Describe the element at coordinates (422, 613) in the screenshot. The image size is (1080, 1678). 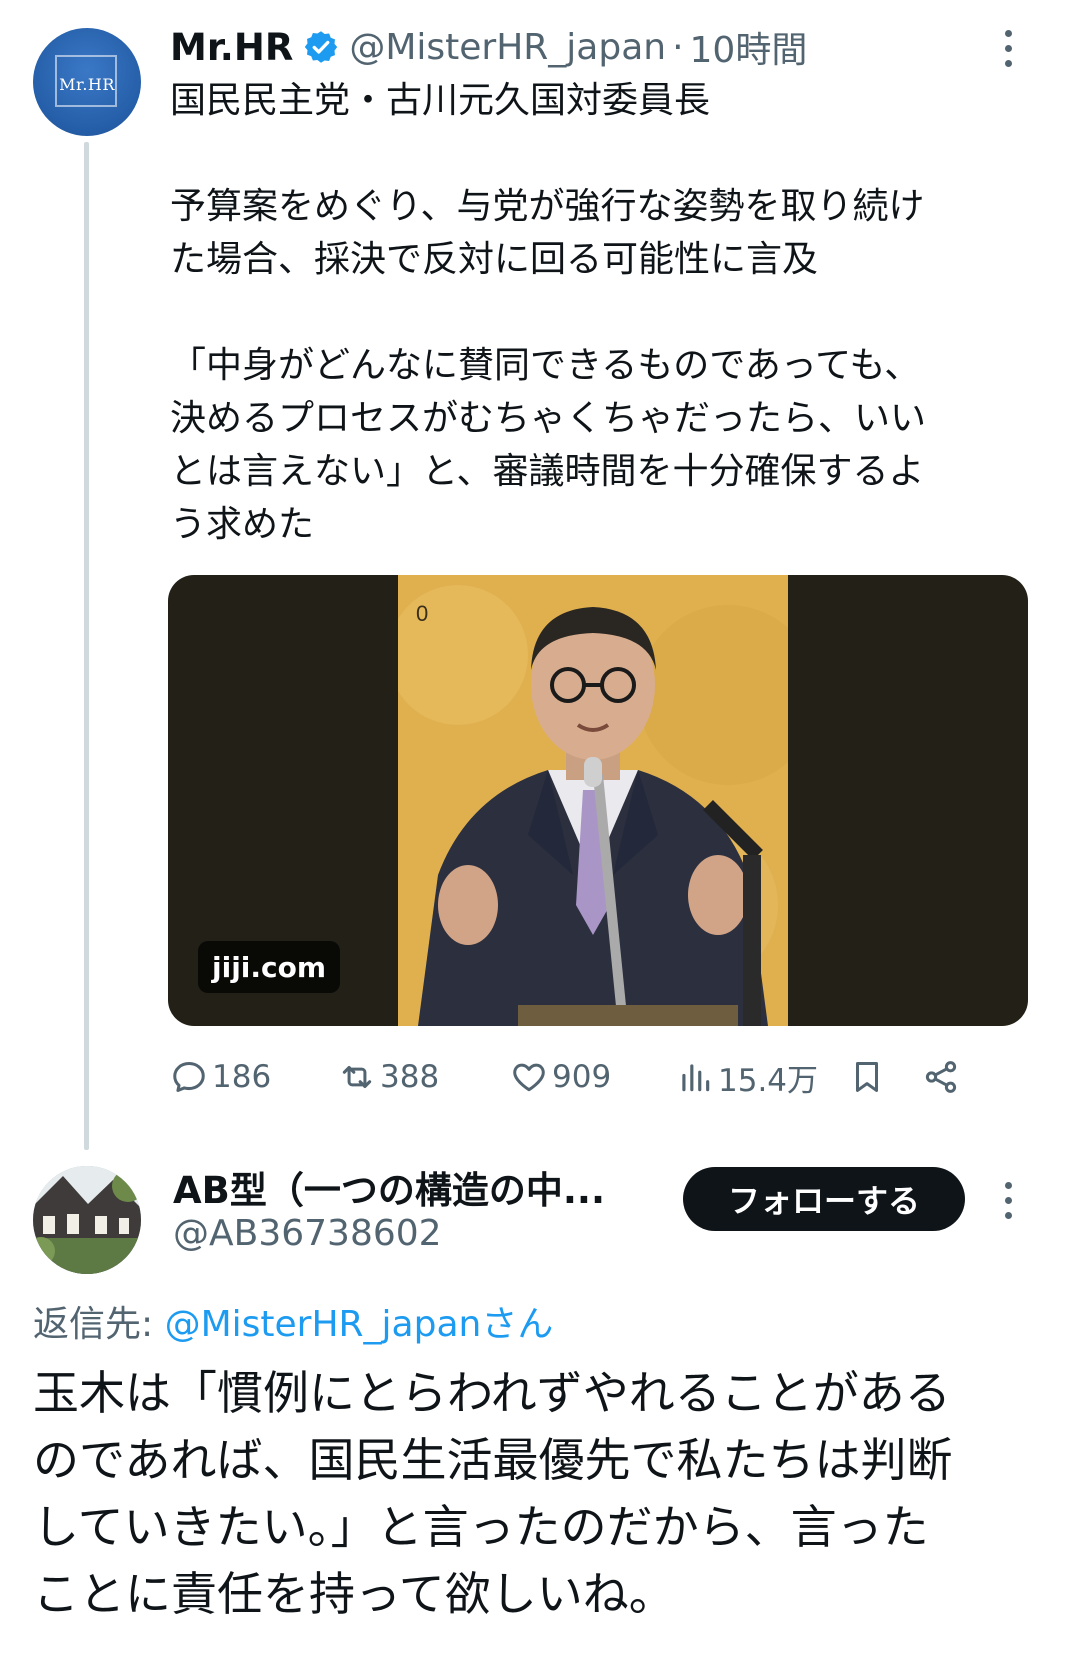
I see `photo-corner-mark: 0` at that location.